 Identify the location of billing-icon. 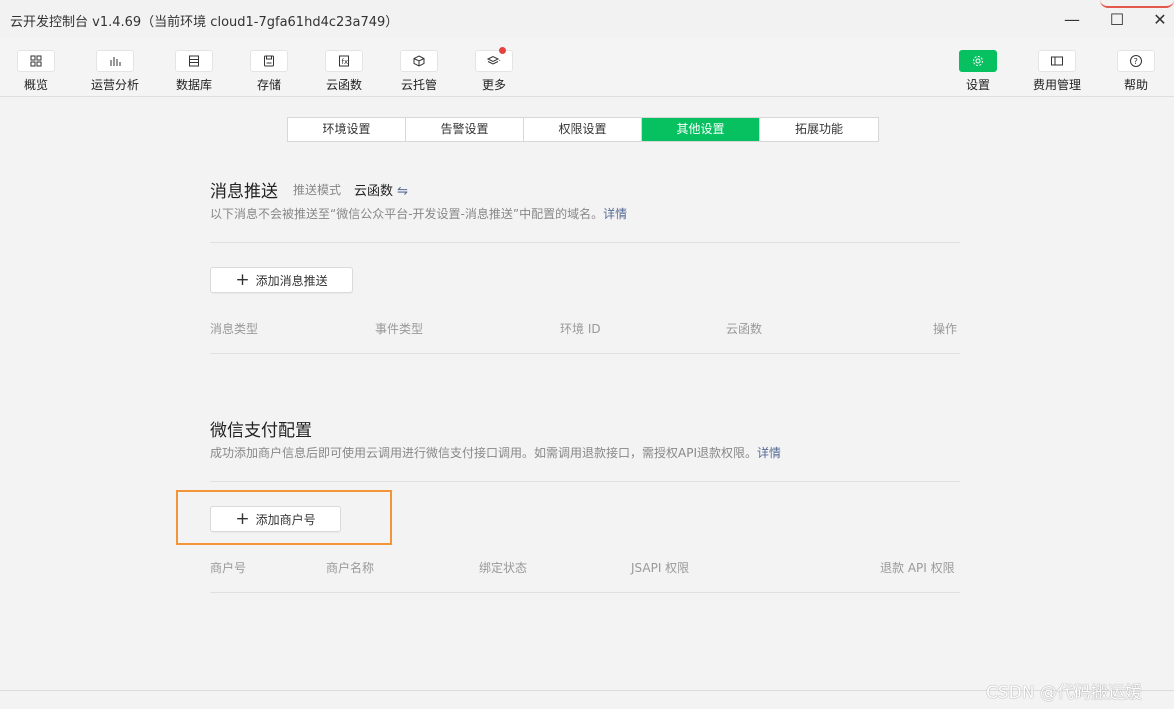
(1057, 61).